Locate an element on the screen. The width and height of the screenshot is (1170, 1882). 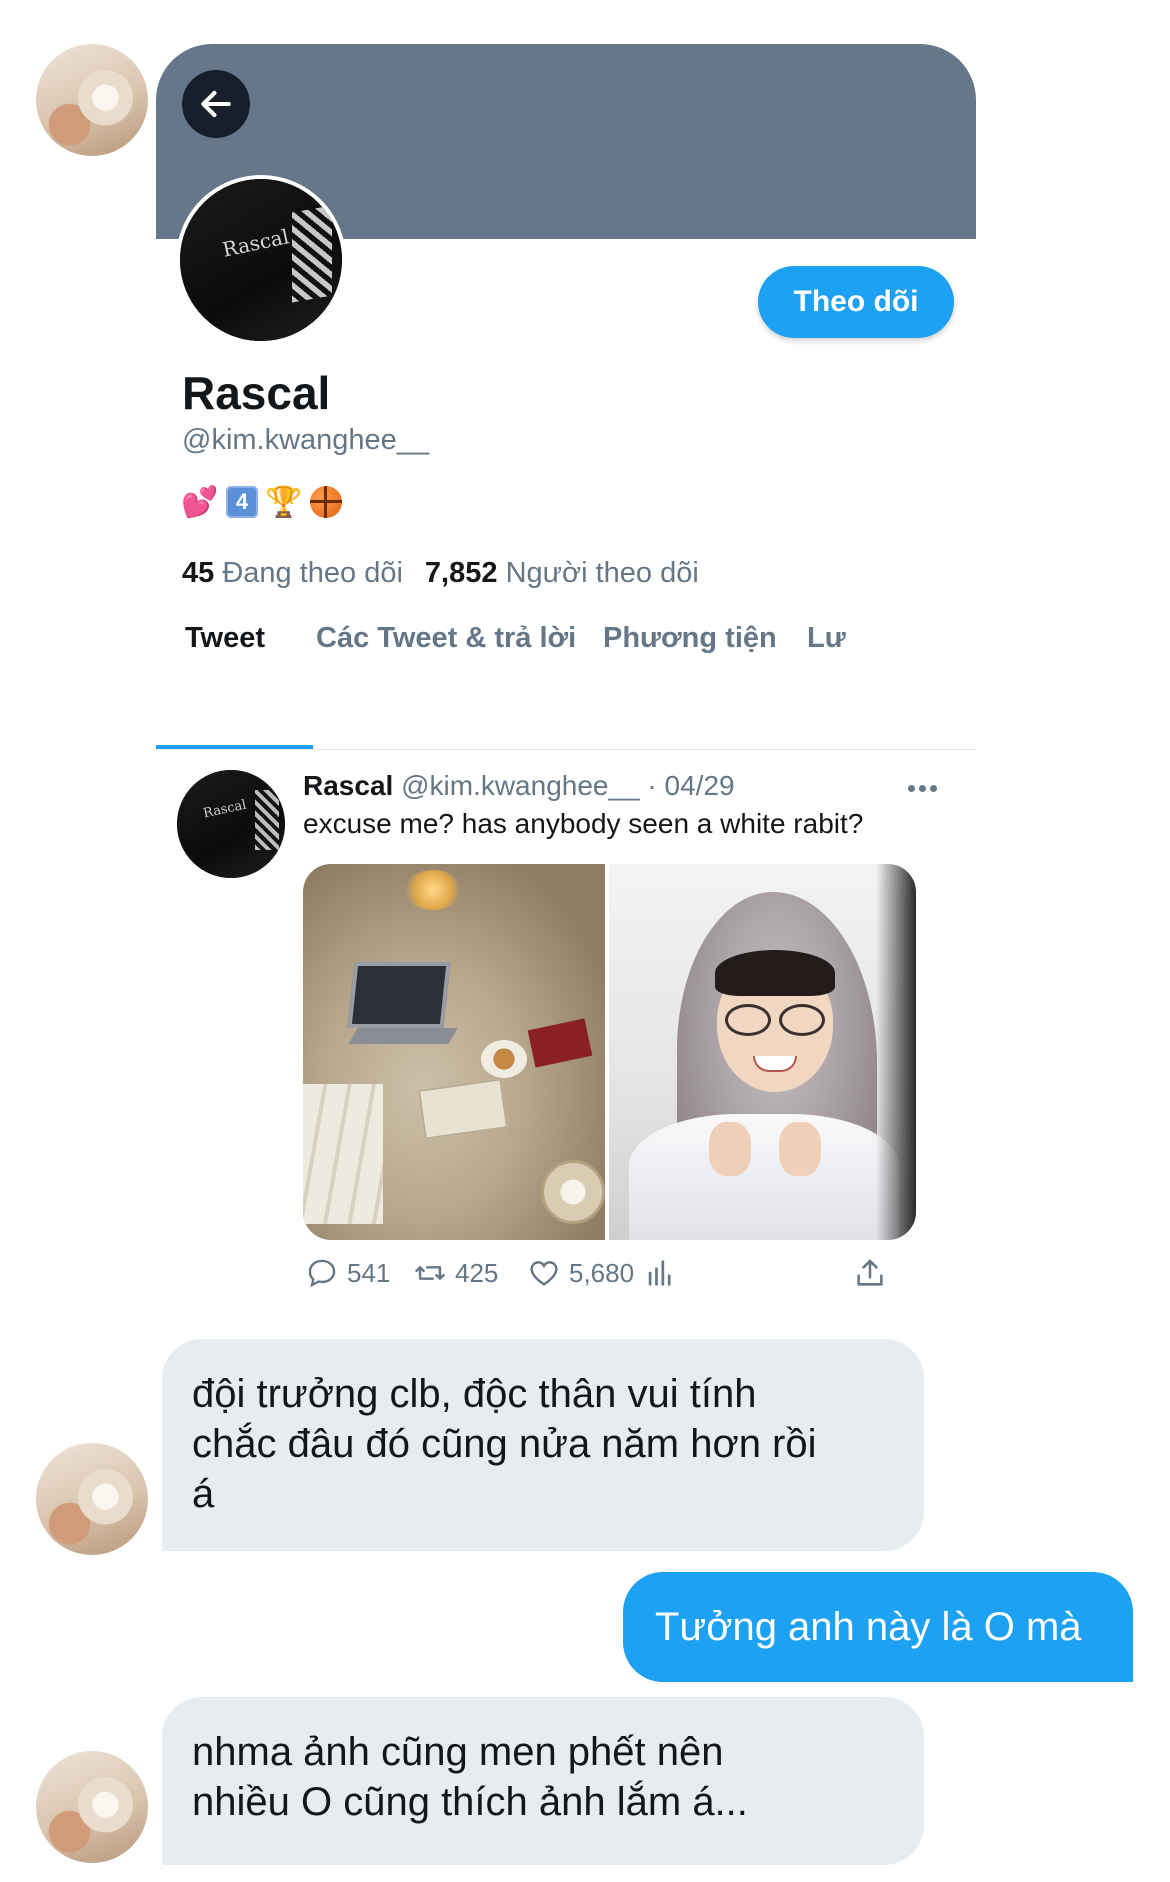
outgoing-message: Tưởng anh này là O mà is located at coordinates (878, 1627).